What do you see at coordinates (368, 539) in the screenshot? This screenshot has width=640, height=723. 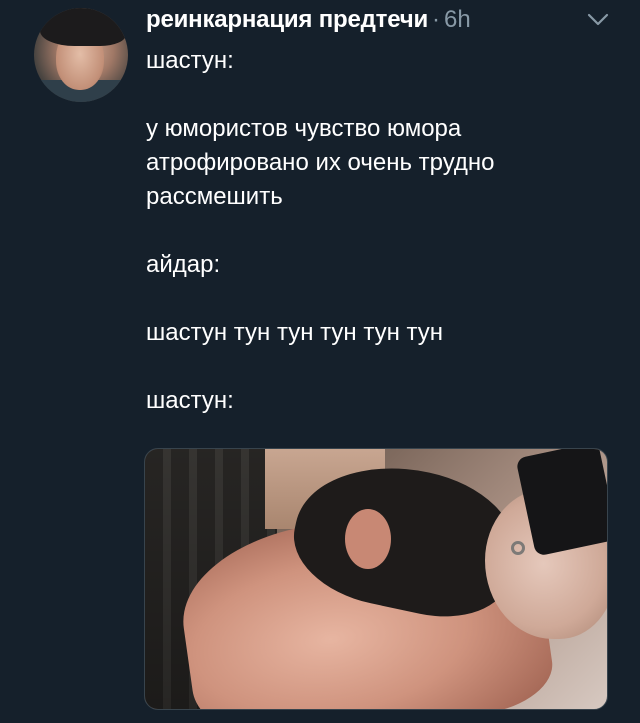 I see `media-person-ear` at bounding box center [368, 539].